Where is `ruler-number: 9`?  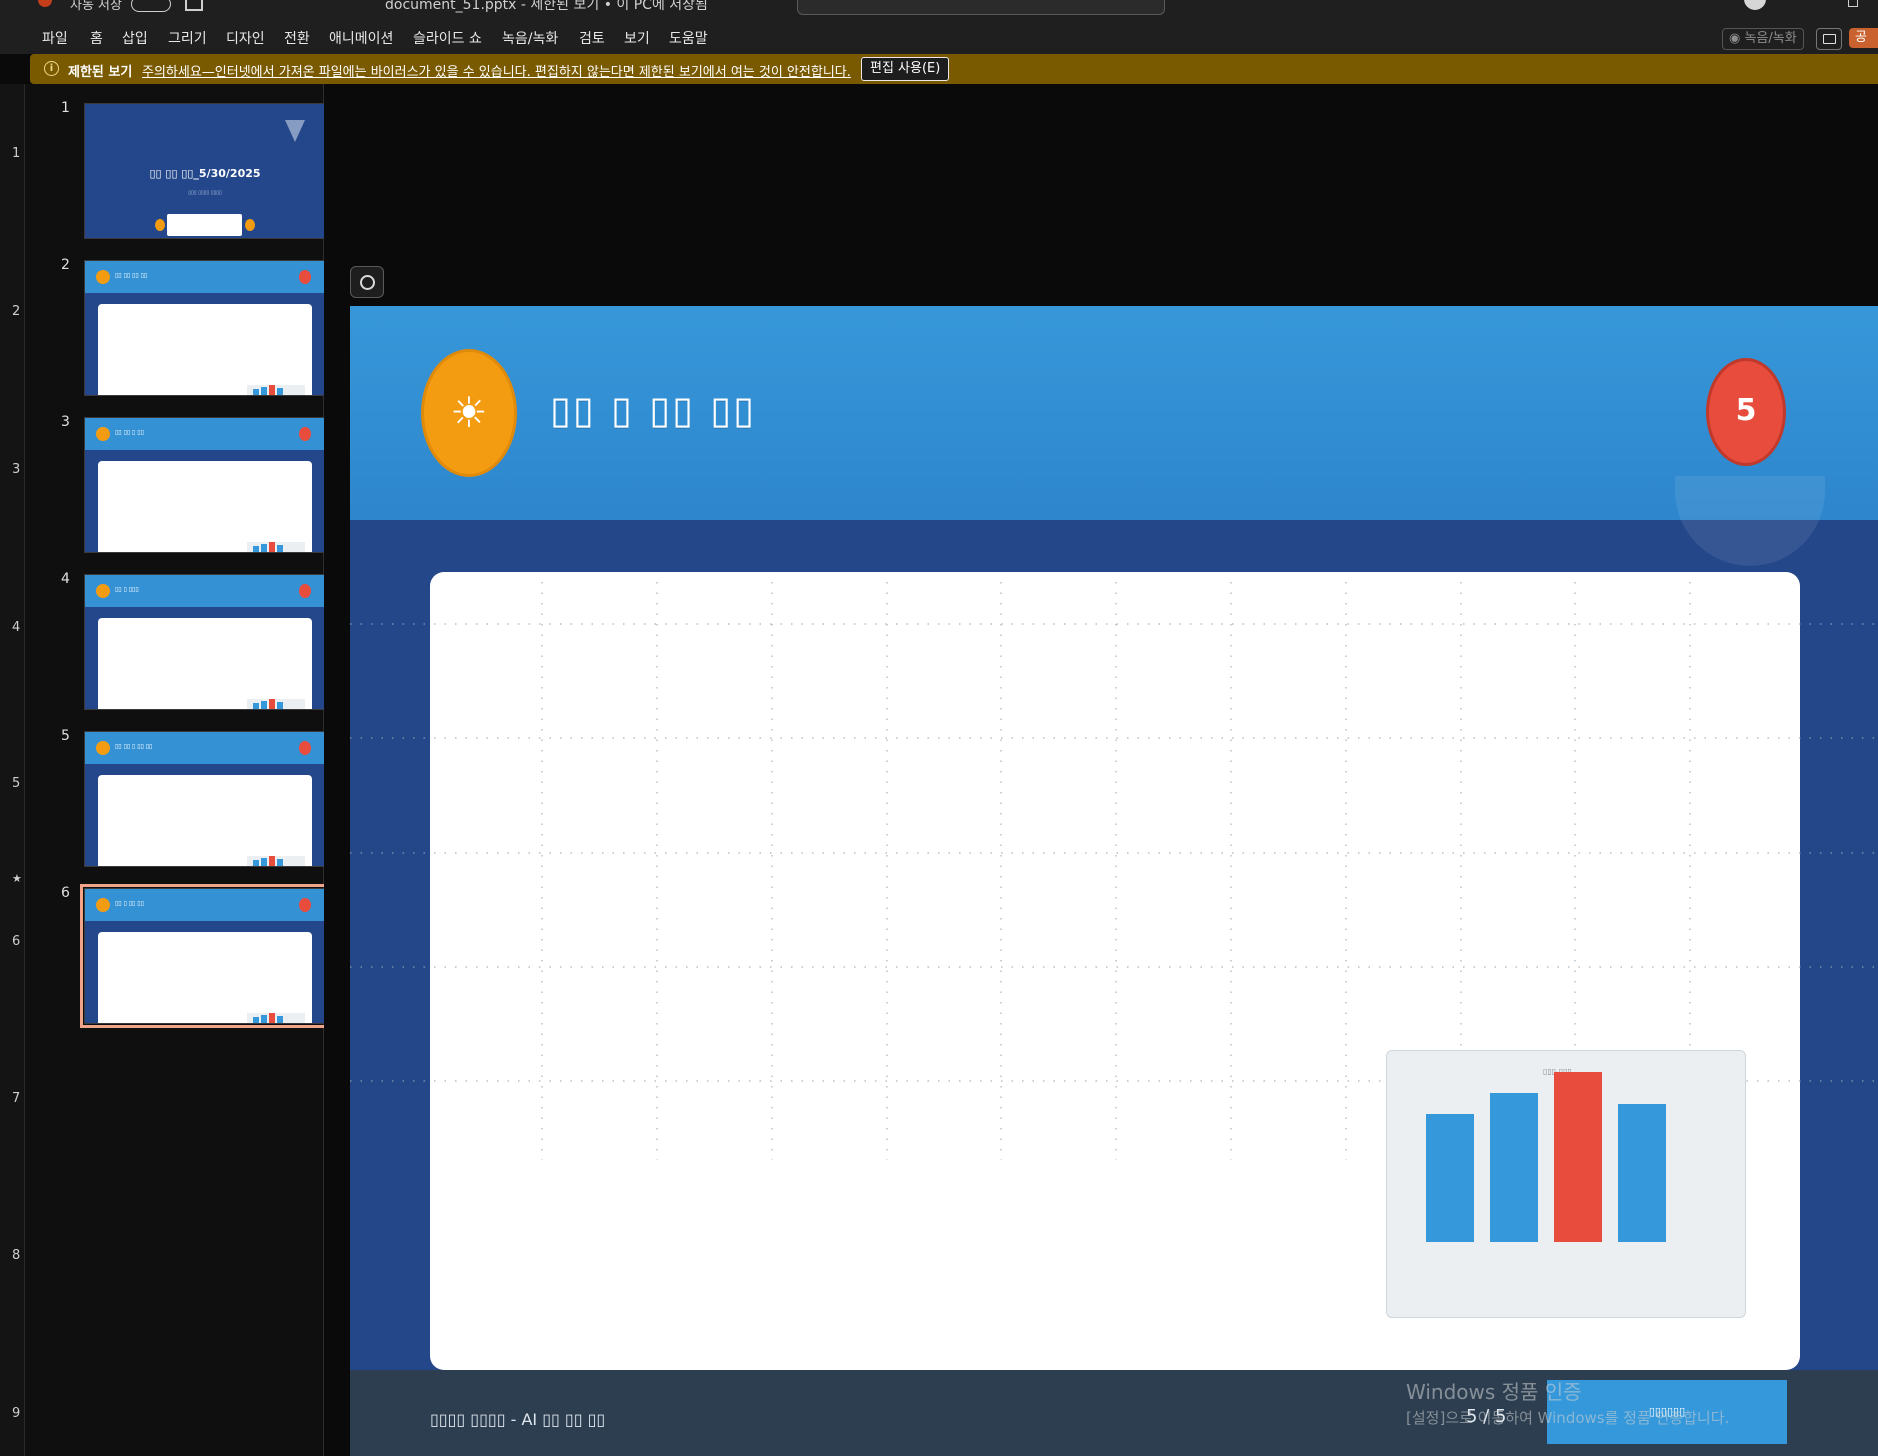 ruler-number: 9 is located at coordinates (16, 1413).